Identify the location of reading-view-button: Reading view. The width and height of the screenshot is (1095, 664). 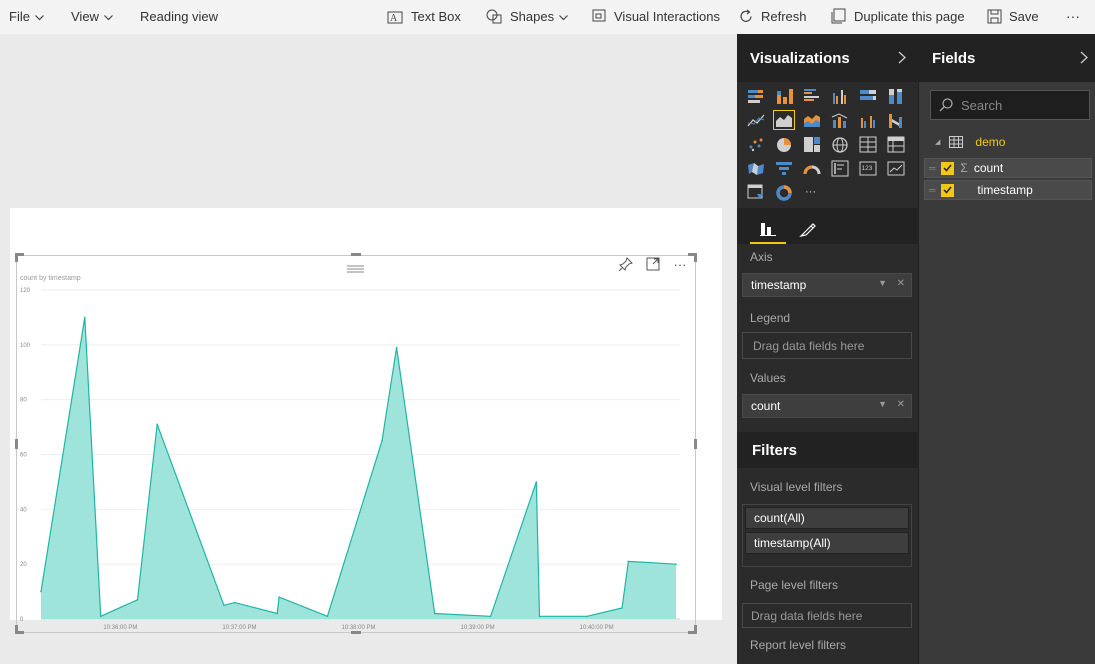
(179, 16).